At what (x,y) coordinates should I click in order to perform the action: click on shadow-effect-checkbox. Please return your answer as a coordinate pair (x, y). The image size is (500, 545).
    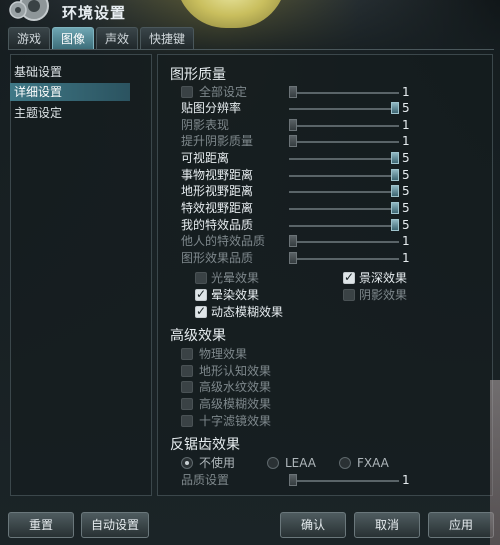
    Looking at the image, I should click on (349, 295).